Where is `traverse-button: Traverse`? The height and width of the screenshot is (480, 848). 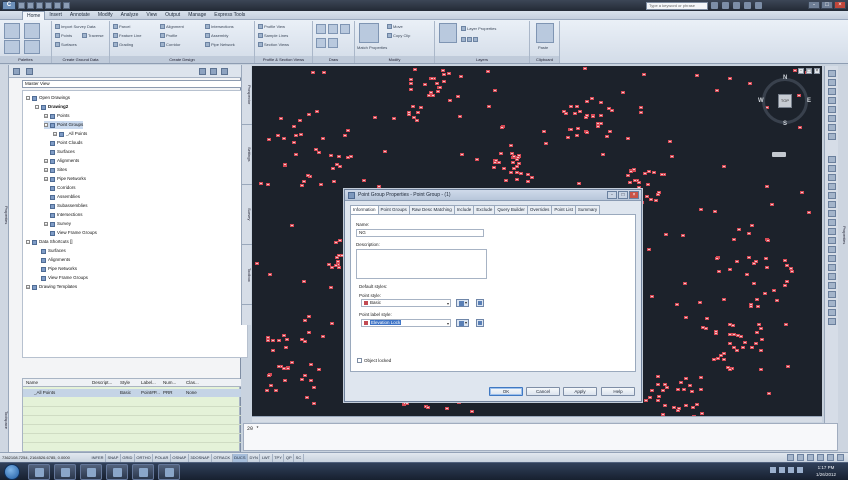 traverse-button: Traverse is located at coordinates (93, 35).